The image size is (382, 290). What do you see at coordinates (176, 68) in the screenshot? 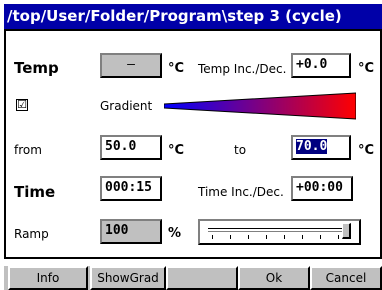
I see `temp-unit: °C` at bounding box center [176, 68].